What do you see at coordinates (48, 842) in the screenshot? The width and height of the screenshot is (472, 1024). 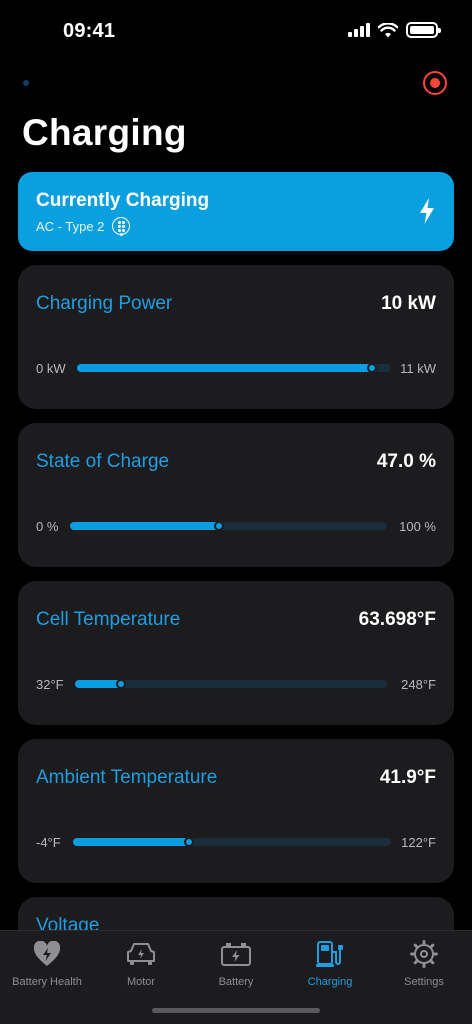 I see `range-min-label: -4°F` at bounding box center [48, 842].